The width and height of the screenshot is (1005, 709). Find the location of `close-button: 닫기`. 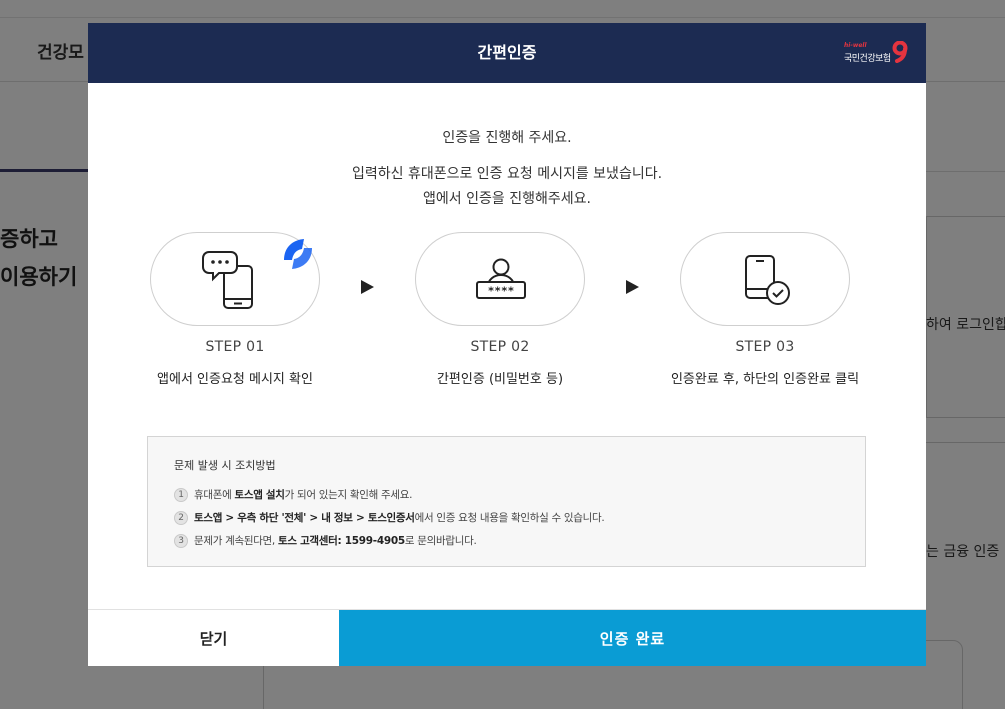

close-button: 닫기 is located at coordinates (213, 638).